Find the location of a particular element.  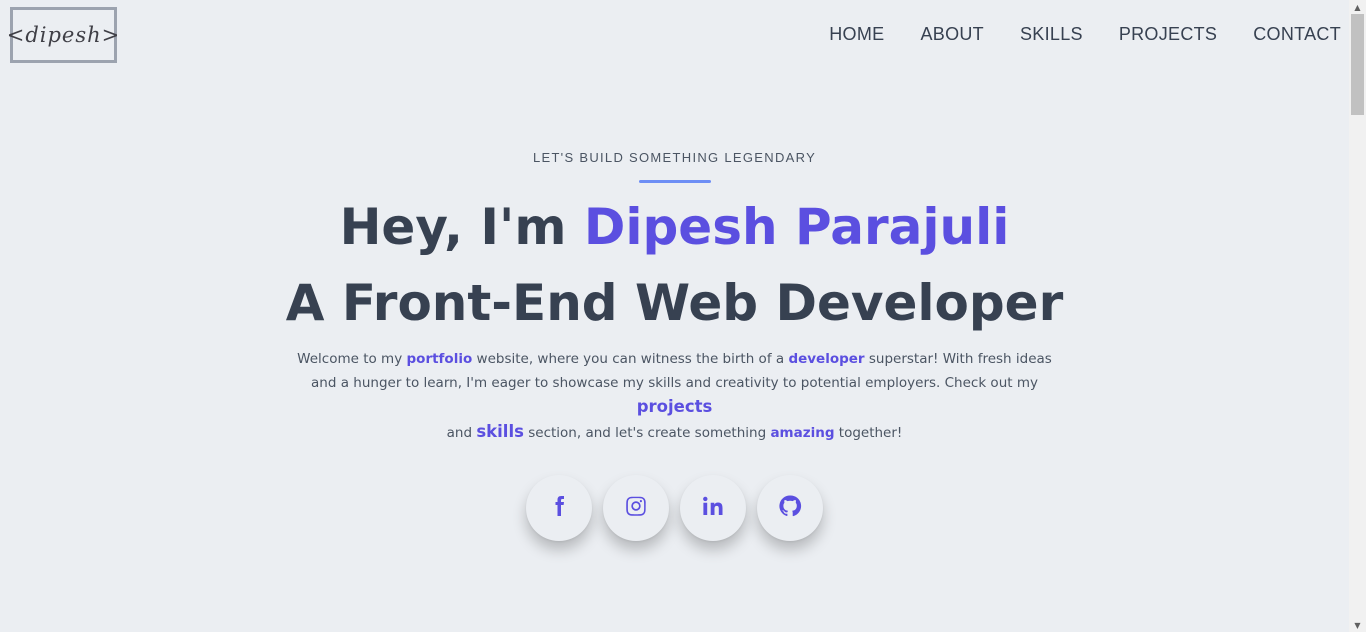

intro-highlight-projects: projects is located at coordinates (674, 406).